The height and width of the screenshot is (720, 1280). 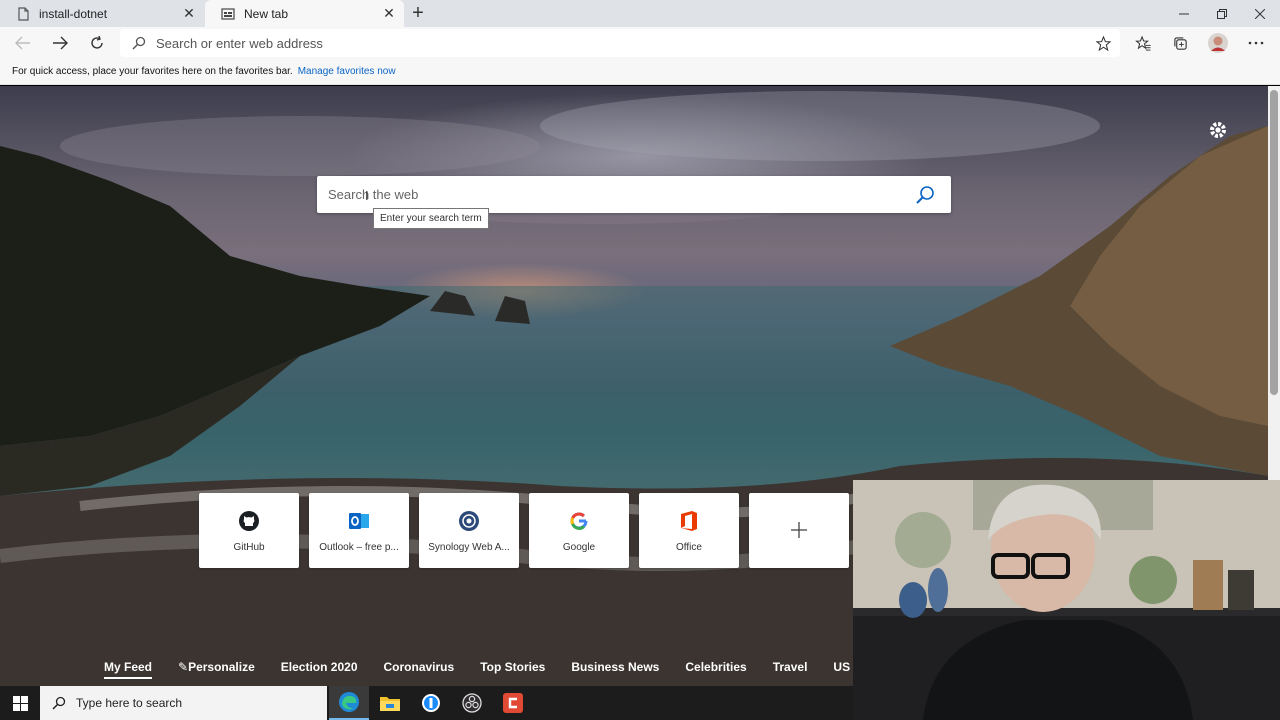 I want to click on quick-link-github: GitHub, so click(x=249, y=530).